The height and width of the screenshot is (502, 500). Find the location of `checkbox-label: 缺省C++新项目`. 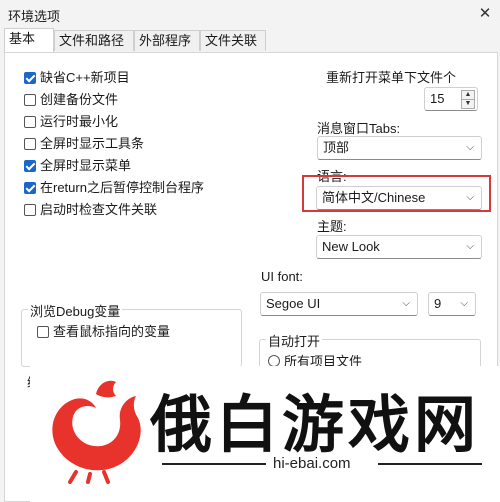

checkbox-label: 缺省C++新项目 is located at coordinates (85, 77).